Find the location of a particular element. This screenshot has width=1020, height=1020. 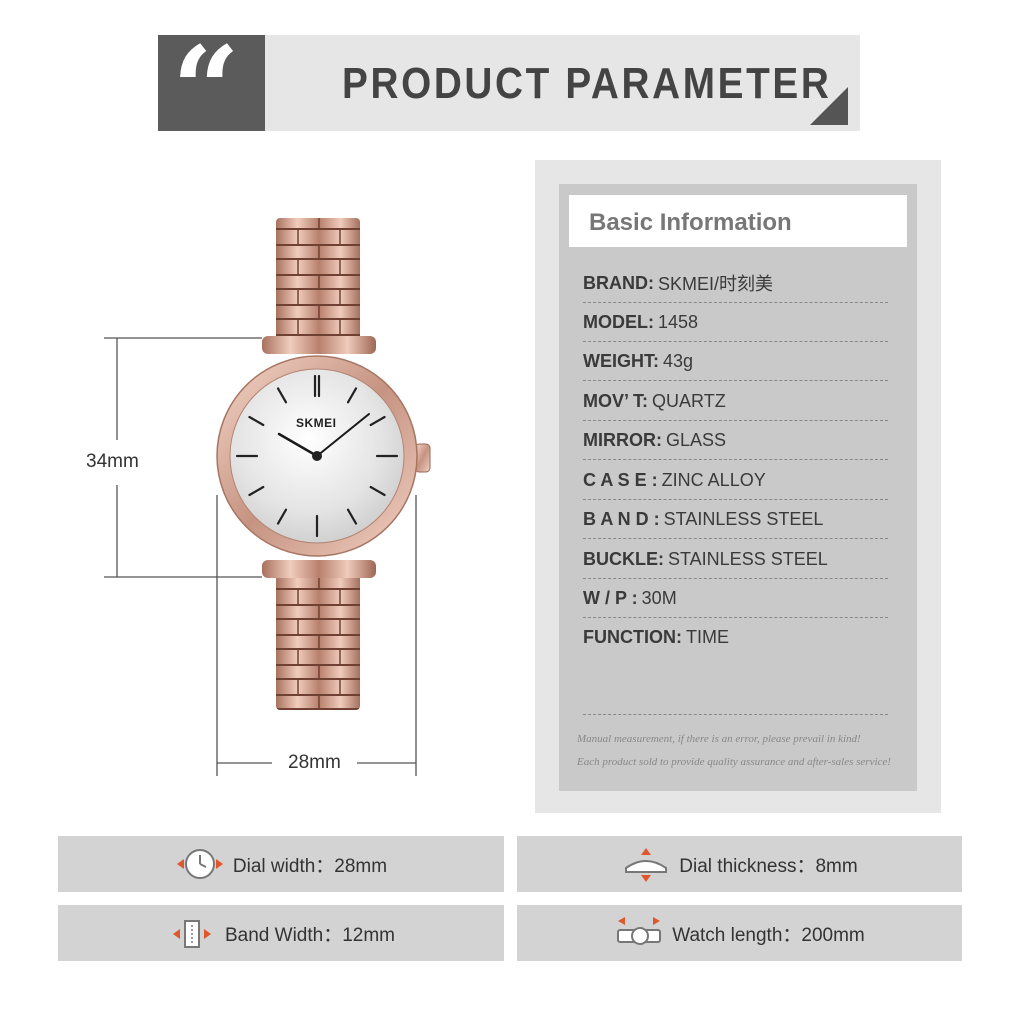

spec-value: GLASS is located at coordinates (696, 439).